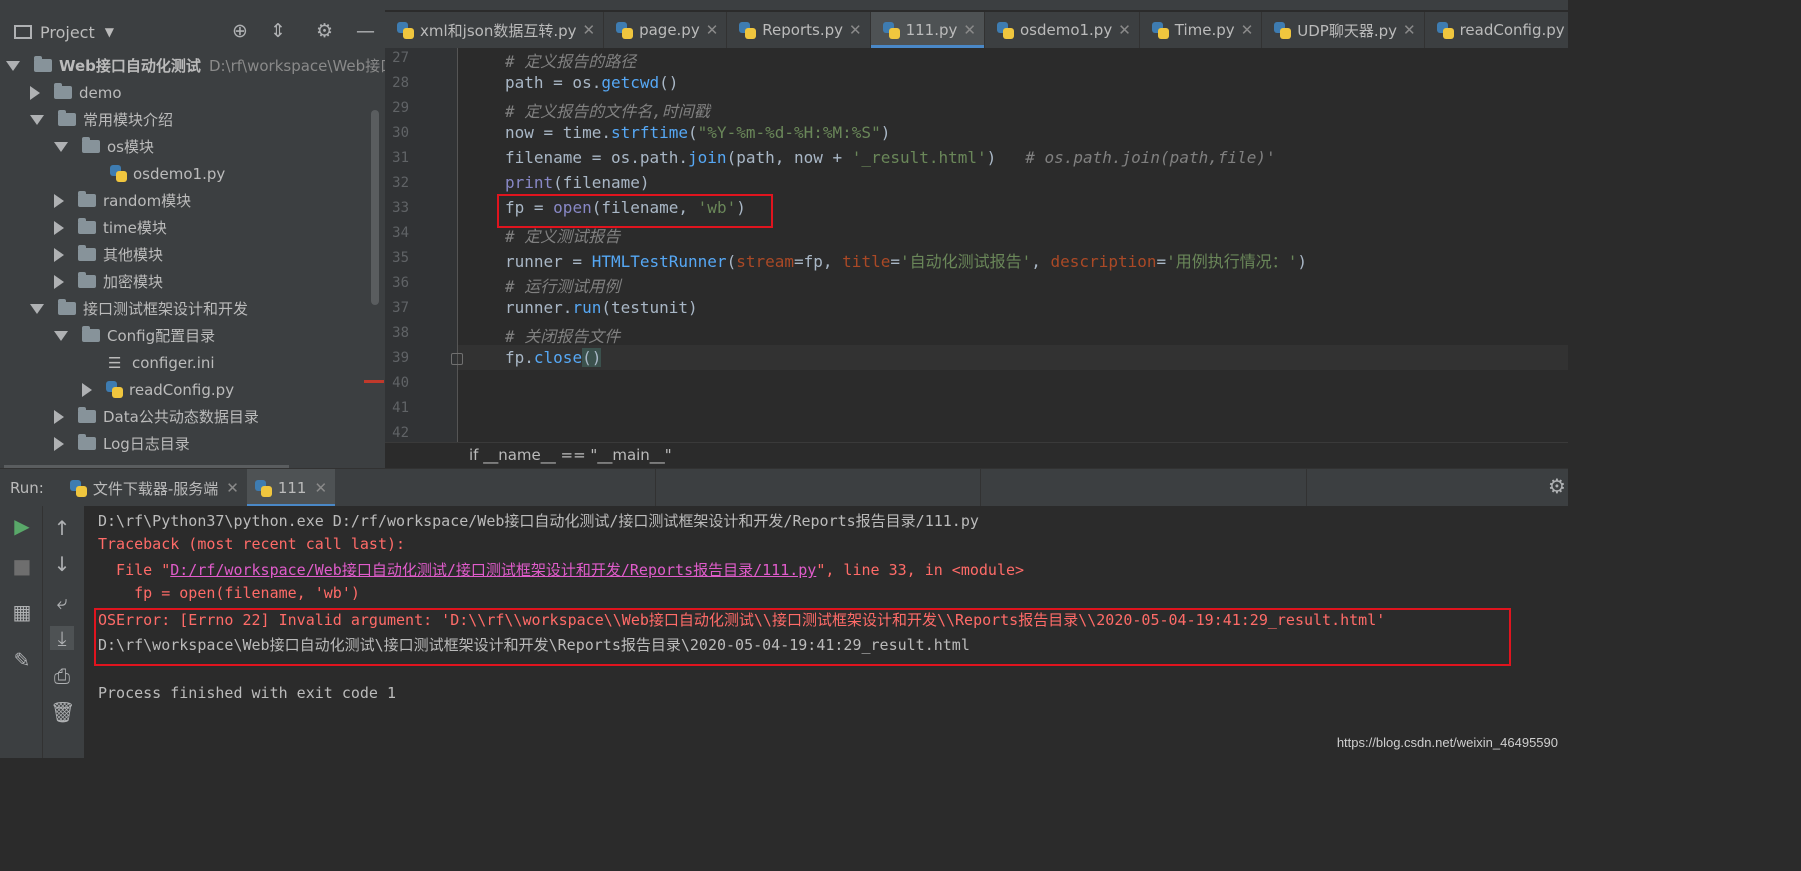 Image resolution: width=1801 pixels, height=871 pixels. I want to click on tab-label: UDP聊天器.py, so click(1347, 30).